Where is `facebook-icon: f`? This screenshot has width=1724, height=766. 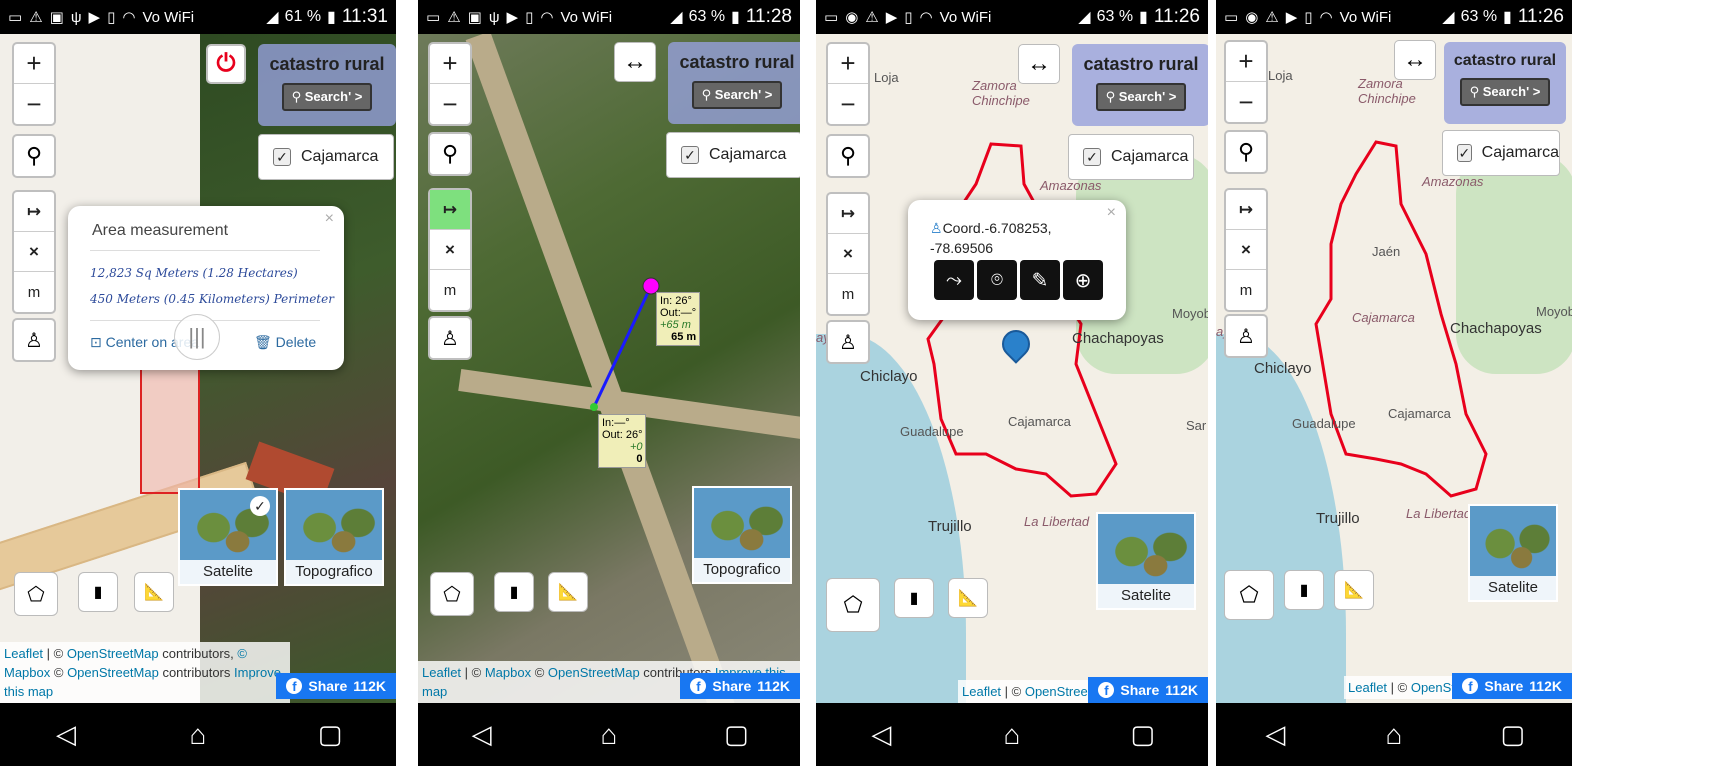
facebook-icon: f is located at coordinates (1470, 686).